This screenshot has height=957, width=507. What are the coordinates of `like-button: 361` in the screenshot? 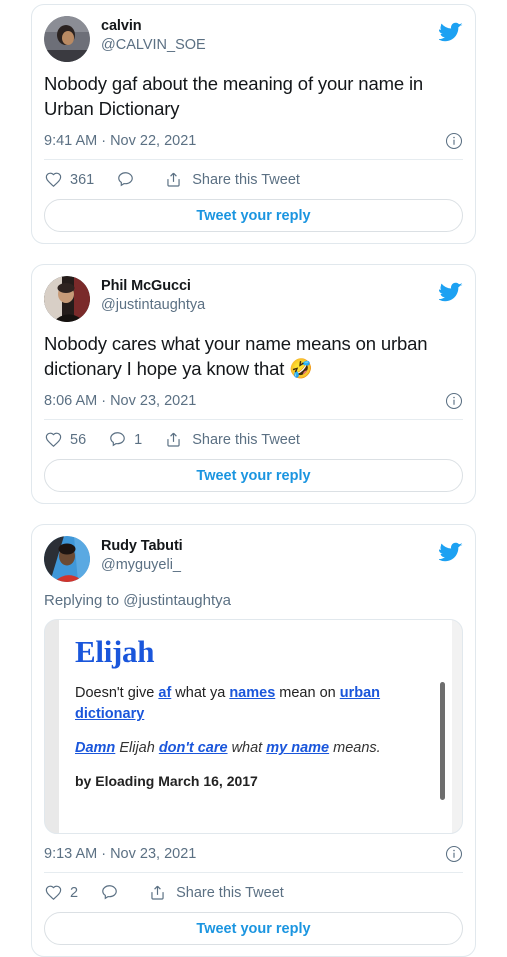 It's located at (69, 179).